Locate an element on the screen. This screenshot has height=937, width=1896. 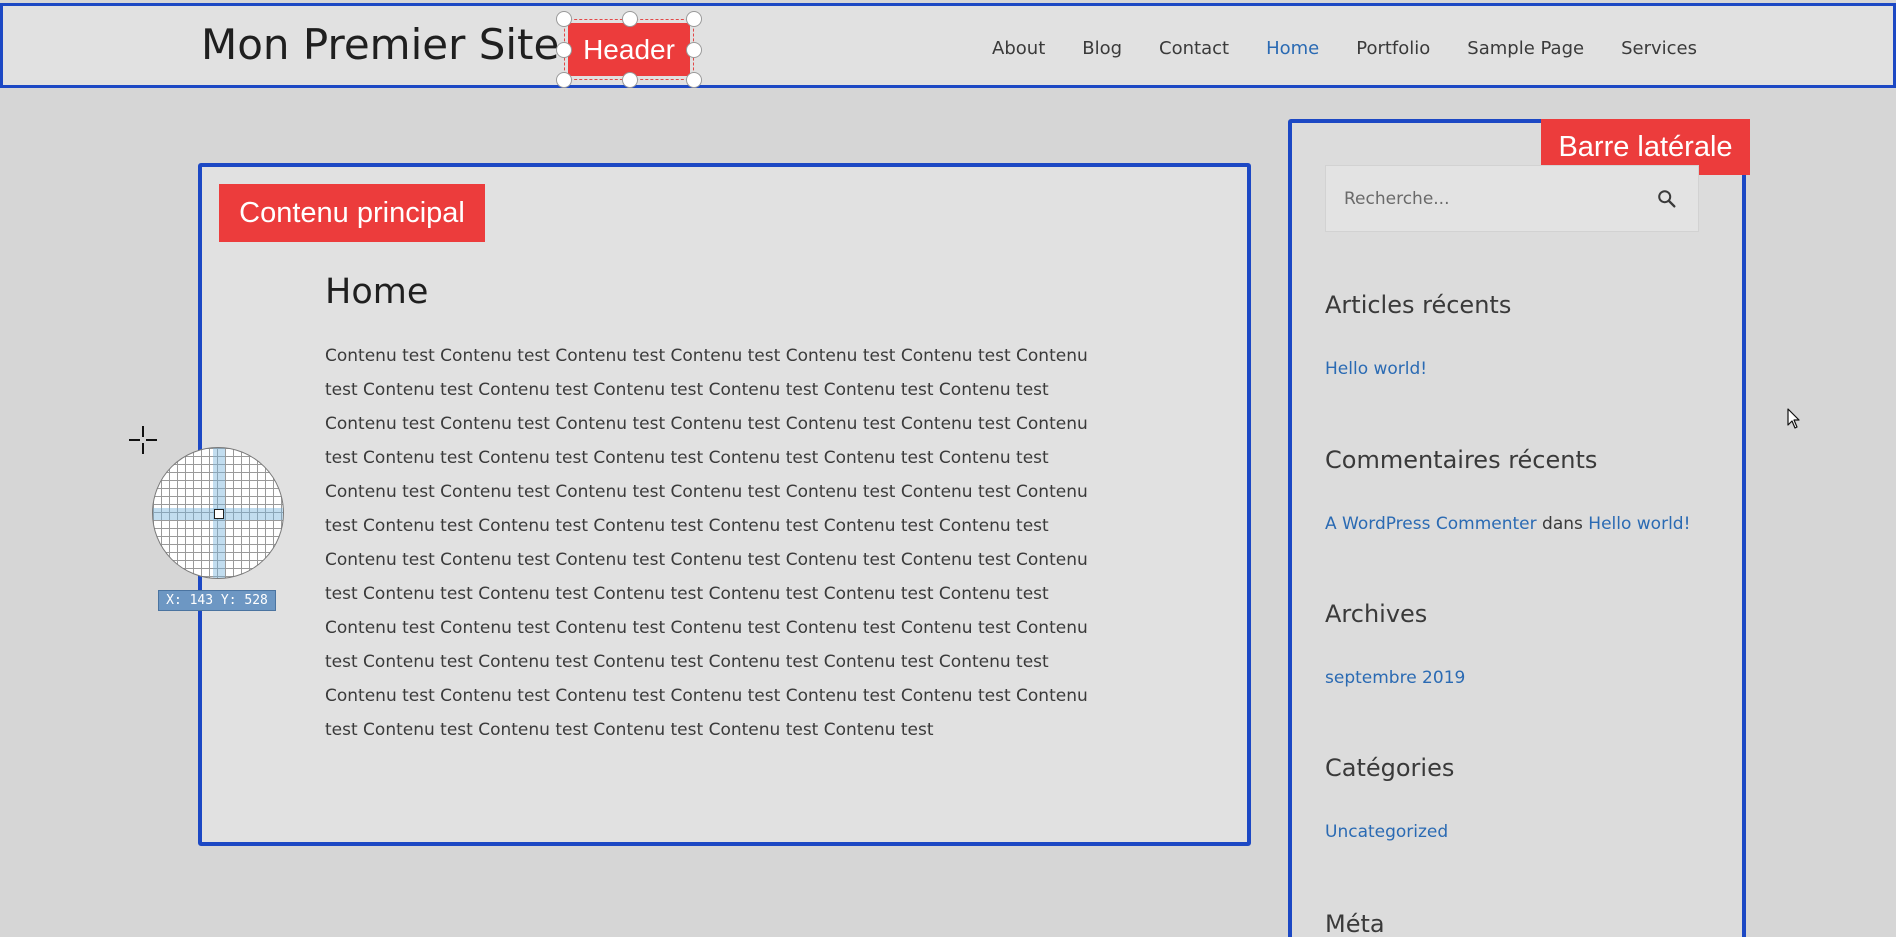
magnifier-center-pixel is located at coordinates (219, 514).